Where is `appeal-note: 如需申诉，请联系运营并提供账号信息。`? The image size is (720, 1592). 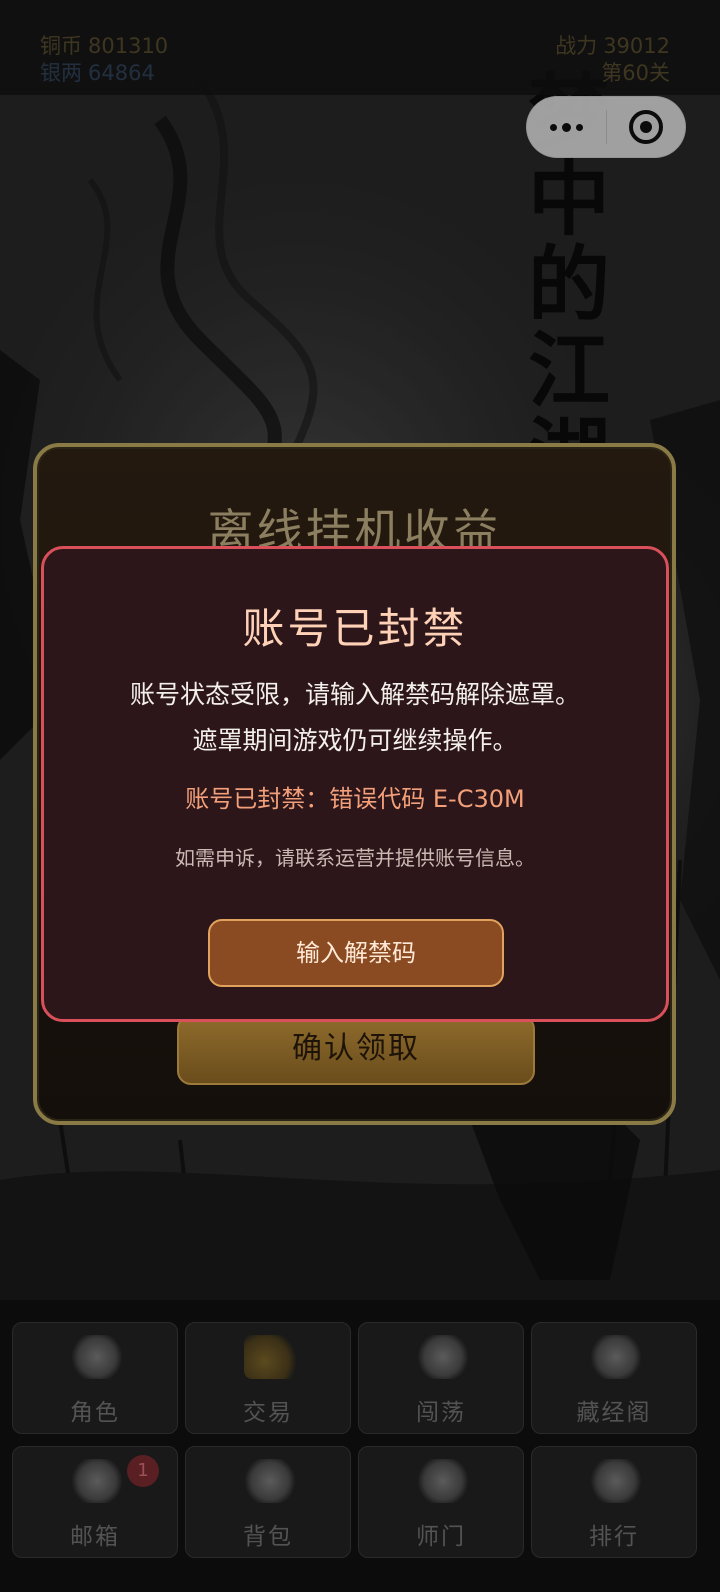
appeal-note: 如需申诉，请联系运营并提供账号信息。 is located at coordinates (355, 858).